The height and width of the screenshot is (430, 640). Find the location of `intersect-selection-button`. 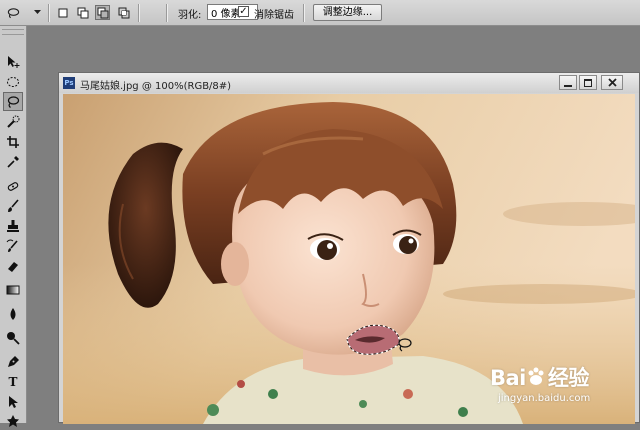

intersect-selection-button is located at coordinates (123, 12).